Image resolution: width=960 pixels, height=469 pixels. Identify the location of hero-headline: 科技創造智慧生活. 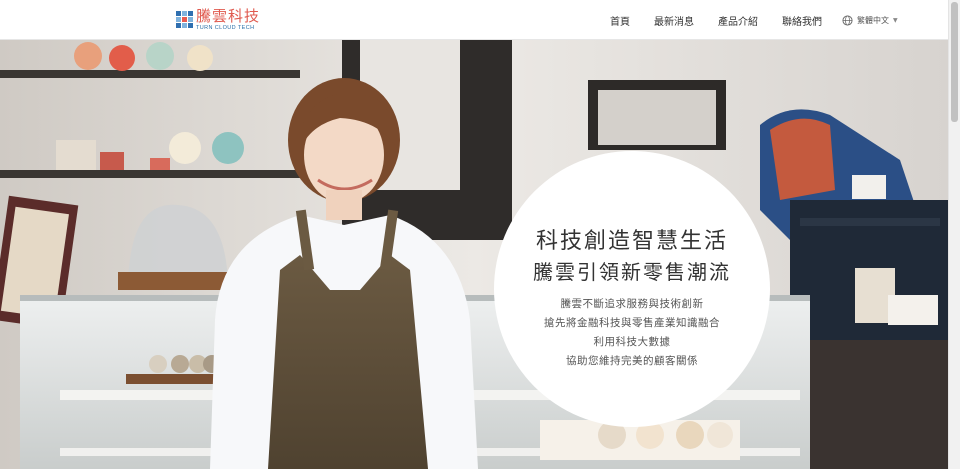
(631, 241).